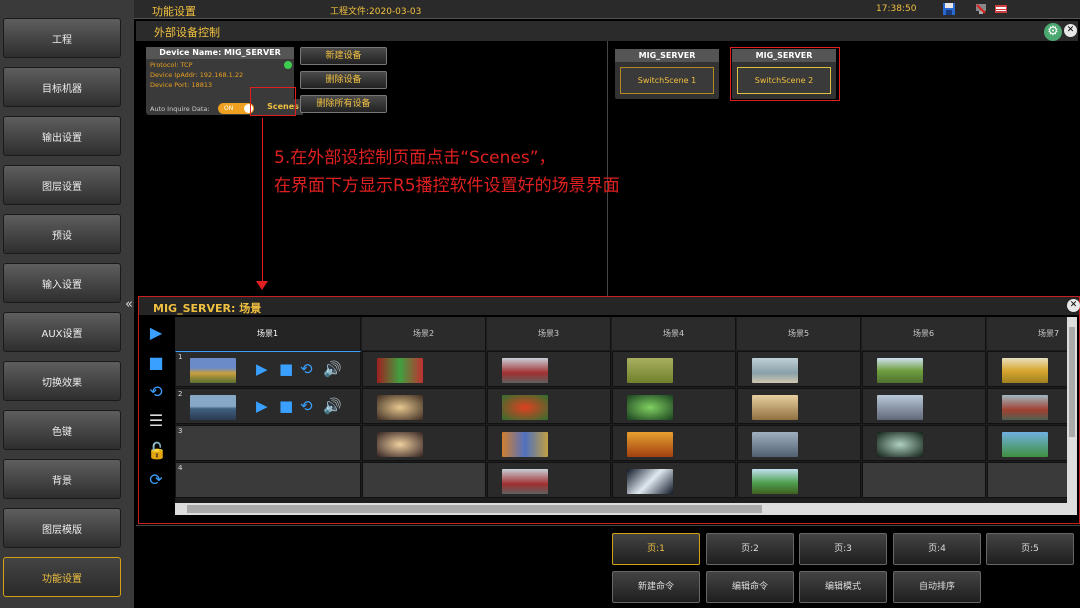 The width and height of the screenshot is (1080, 608). I want to click on auto-inquire-toggle: ON, so click(236, 108).